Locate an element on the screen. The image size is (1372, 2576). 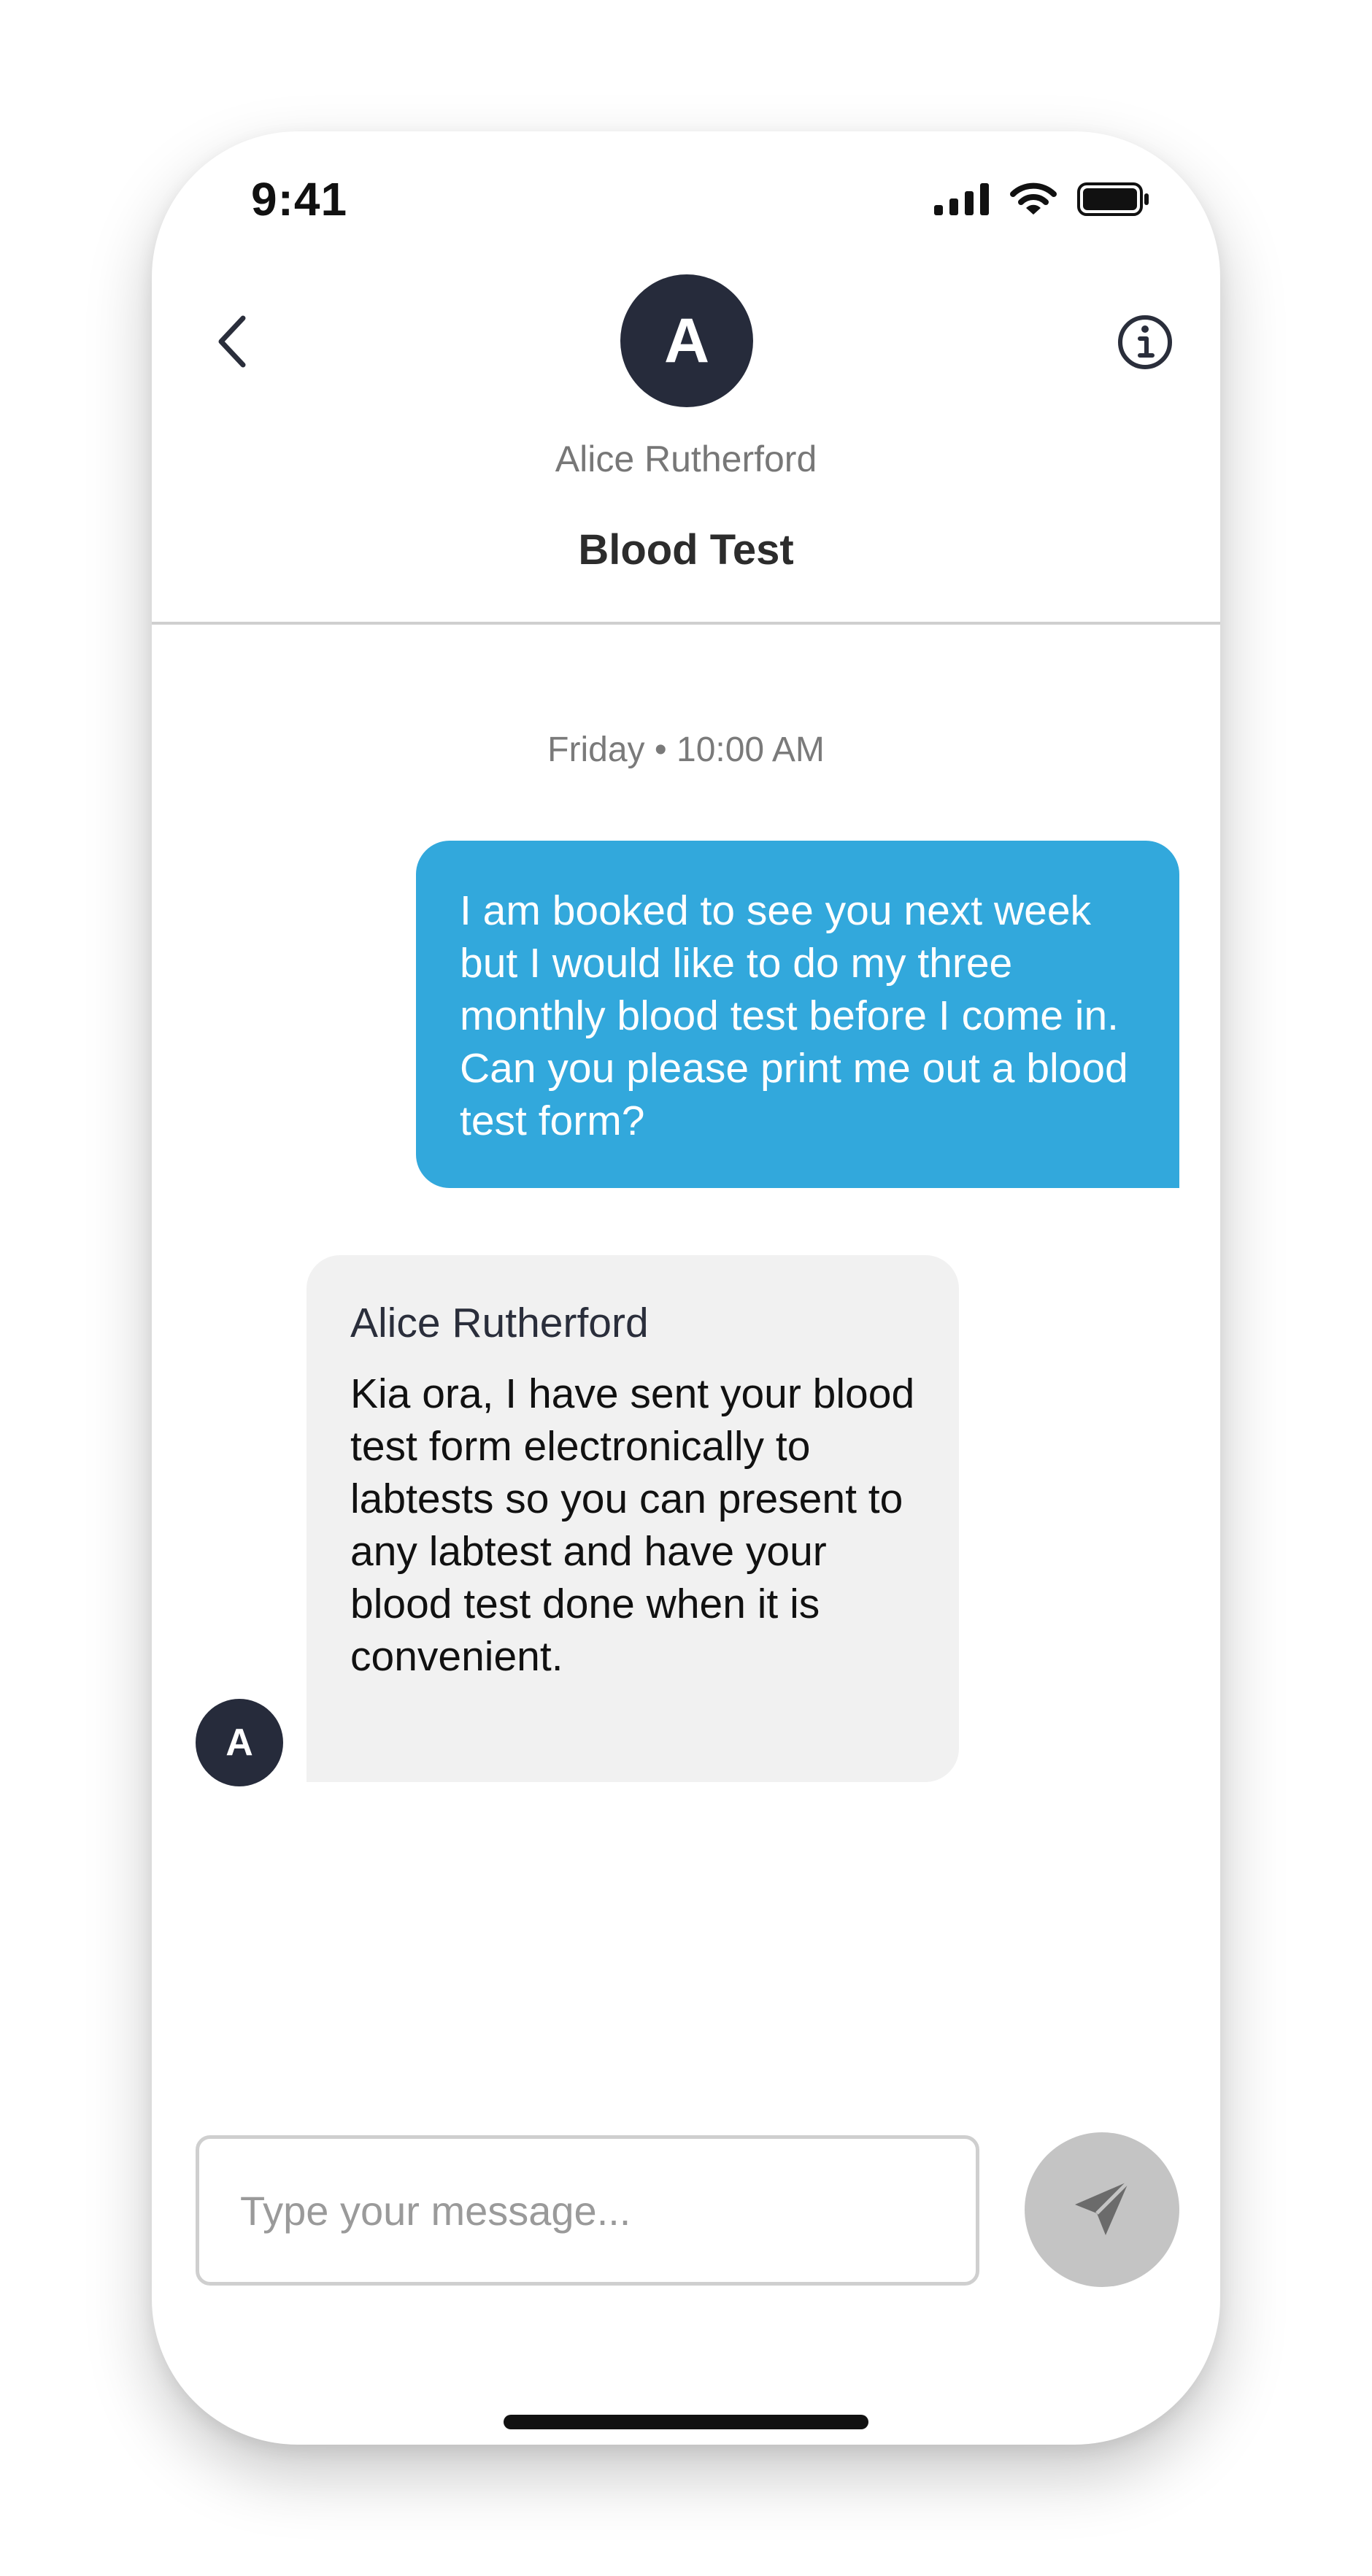
back-button is located at coordinates (232, 342).